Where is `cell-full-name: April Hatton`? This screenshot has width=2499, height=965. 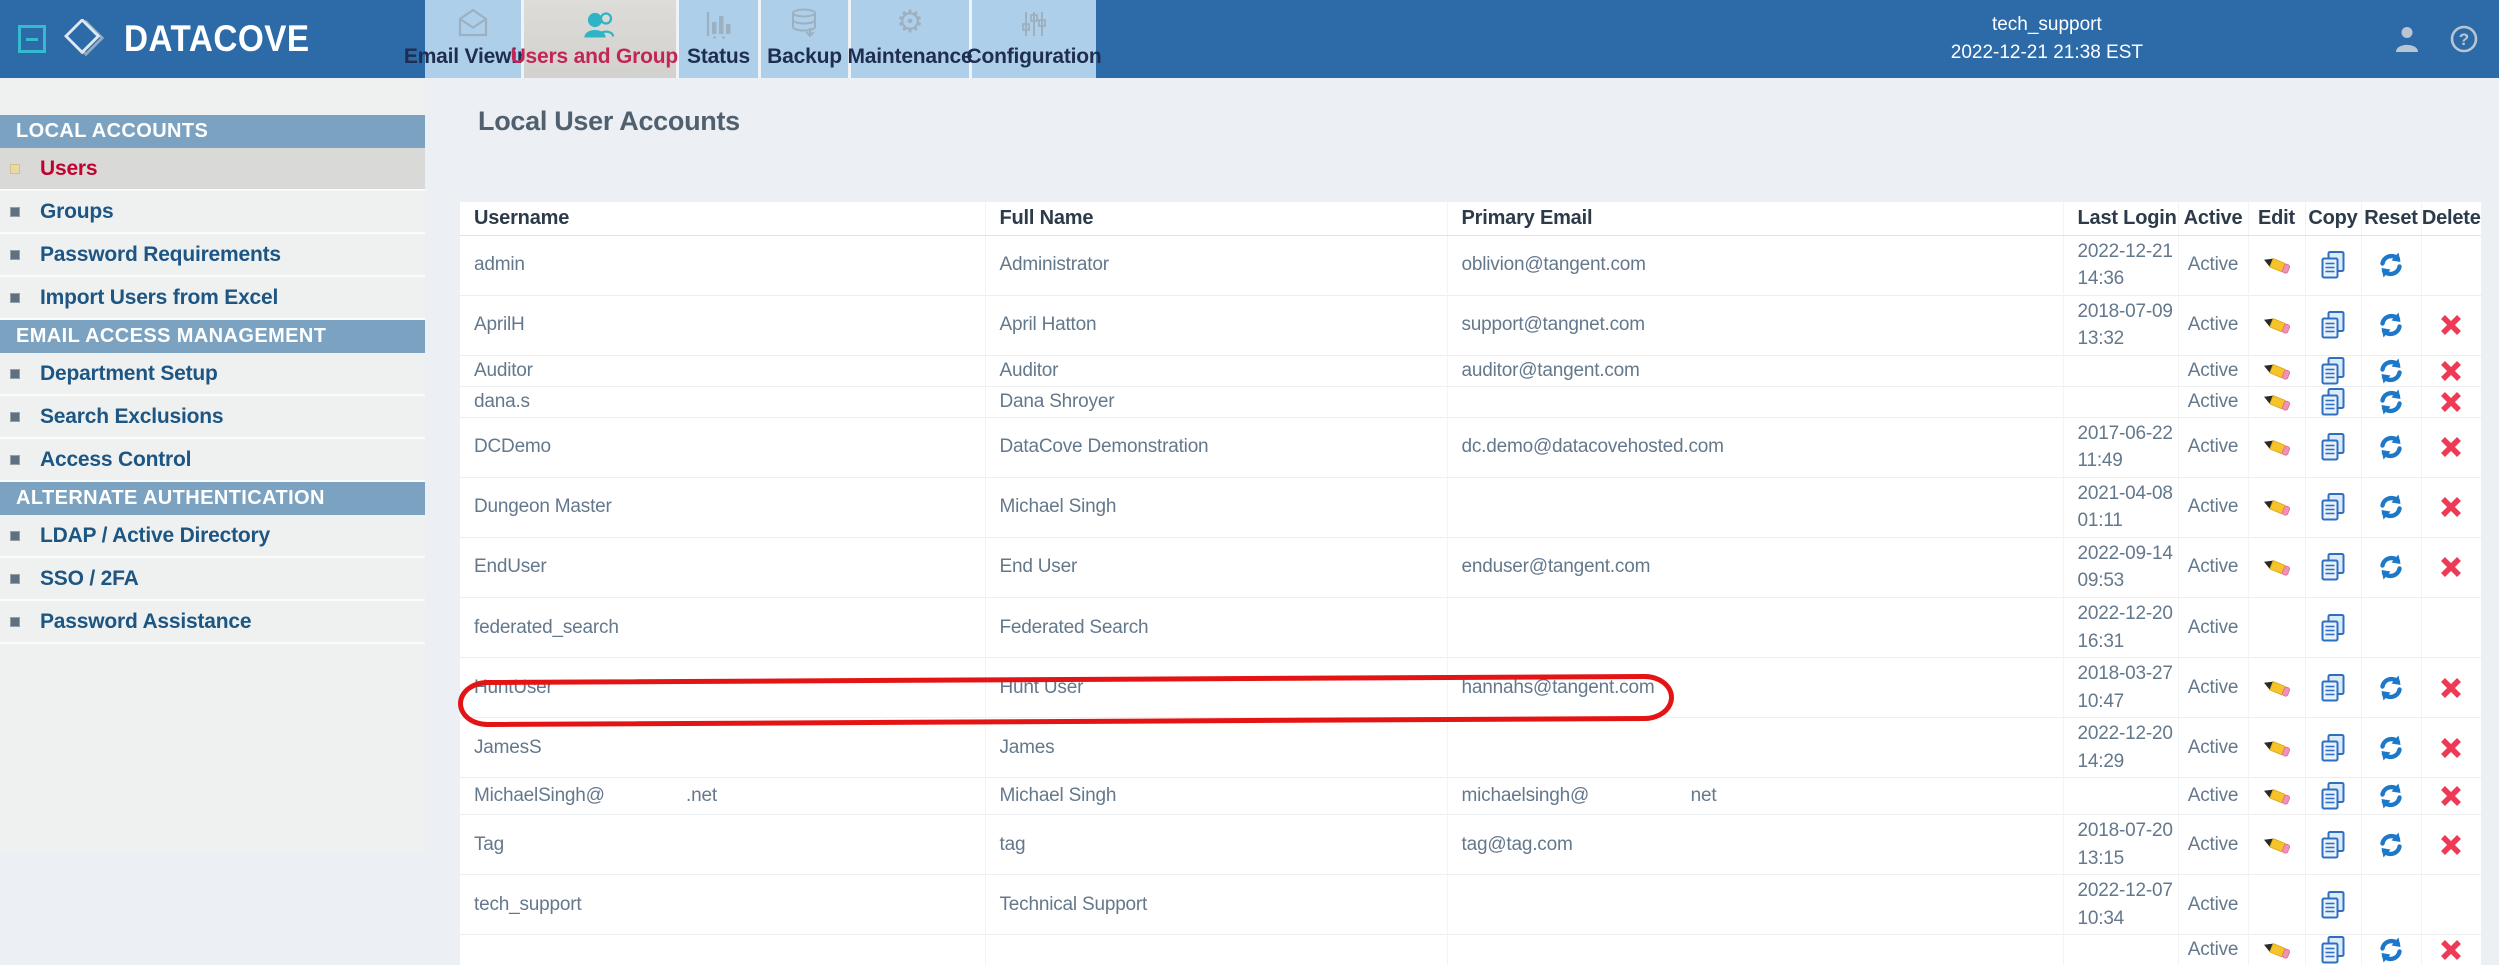 cell-full-name: April Hatton is located at coordinates (1215, 325).